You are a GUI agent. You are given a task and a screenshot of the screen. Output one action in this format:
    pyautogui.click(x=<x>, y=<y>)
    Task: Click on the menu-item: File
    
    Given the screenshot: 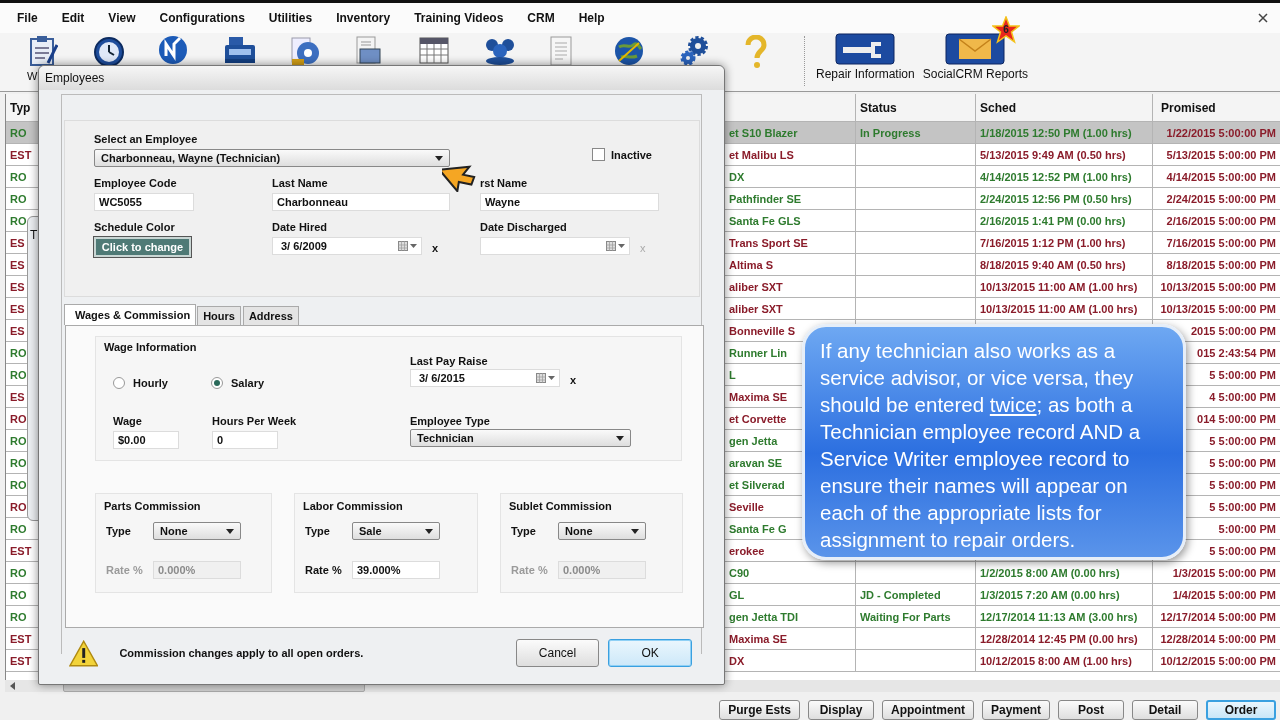 What is the action you would take?
    pyautogui.click(x=27, y=18)
    